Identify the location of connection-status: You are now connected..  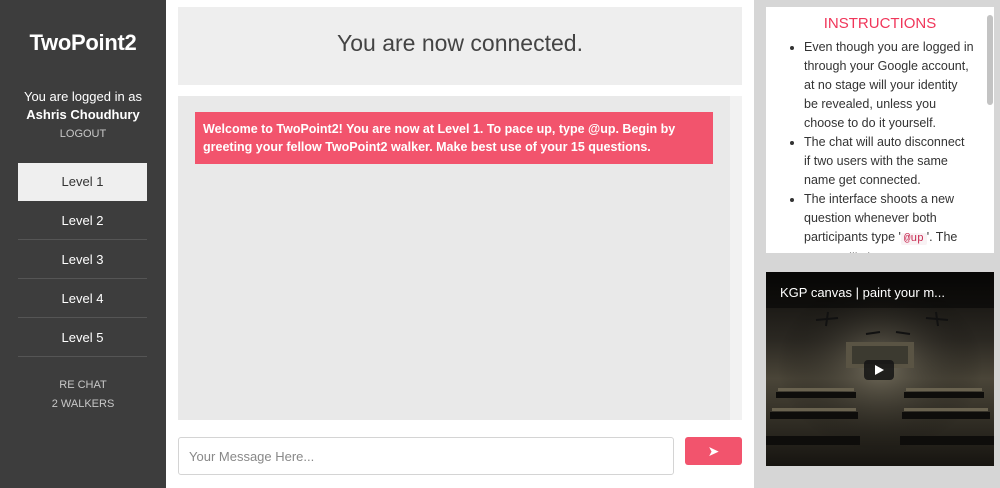
(460, 43).